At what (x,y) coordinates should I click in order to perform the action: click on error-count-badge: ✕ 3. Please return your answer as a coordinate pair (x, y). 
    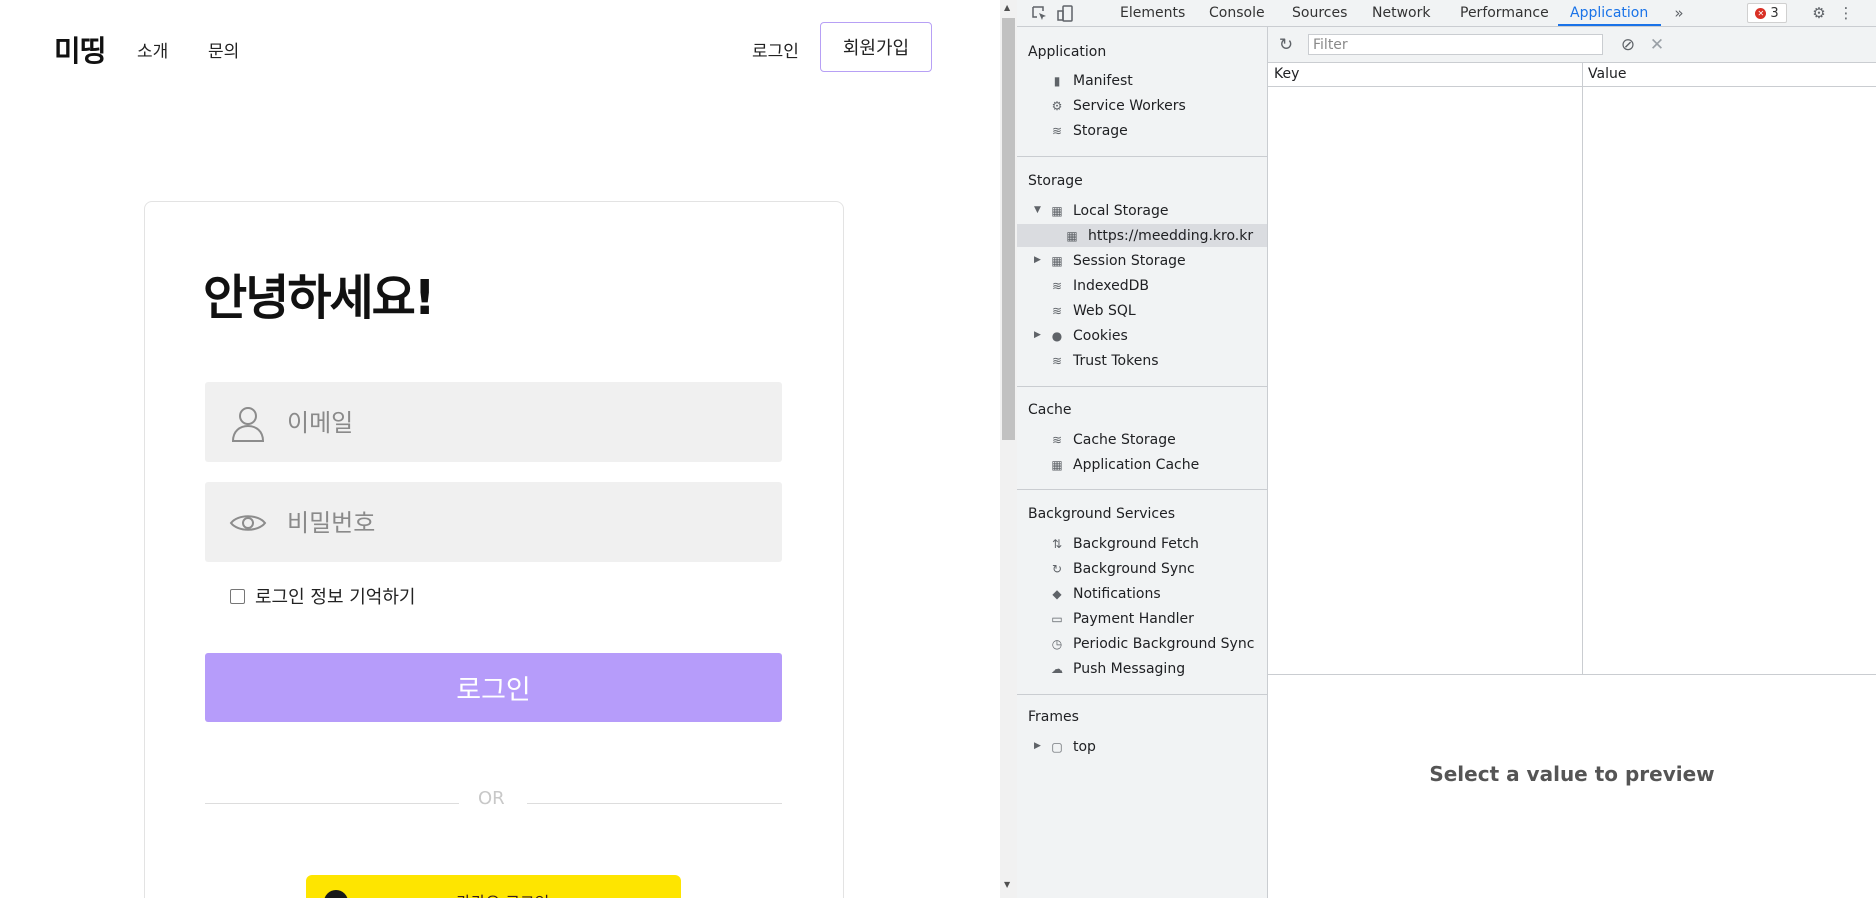
    Looking at the image, I should click on (1767, 13).